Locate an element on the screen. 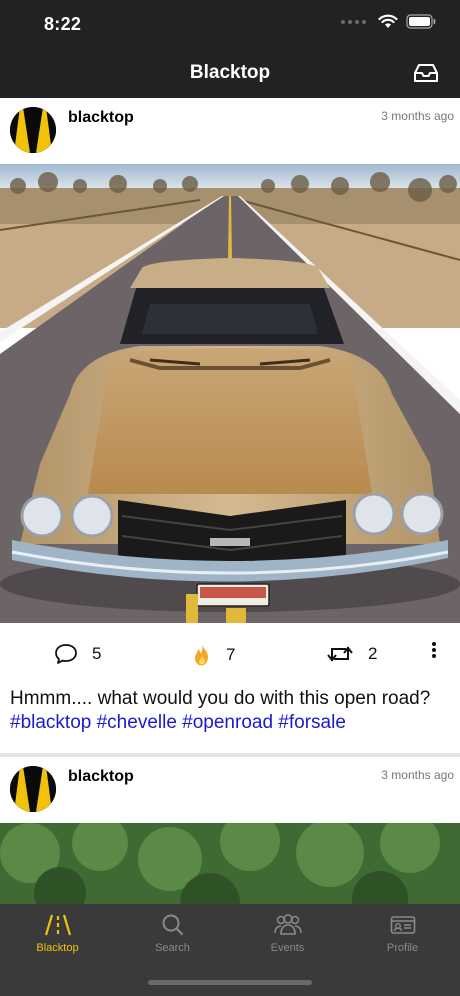 Image resolution: width=460 pixels, height=996 pixels. fire-count: 7 is located at coordinates (231, 654).